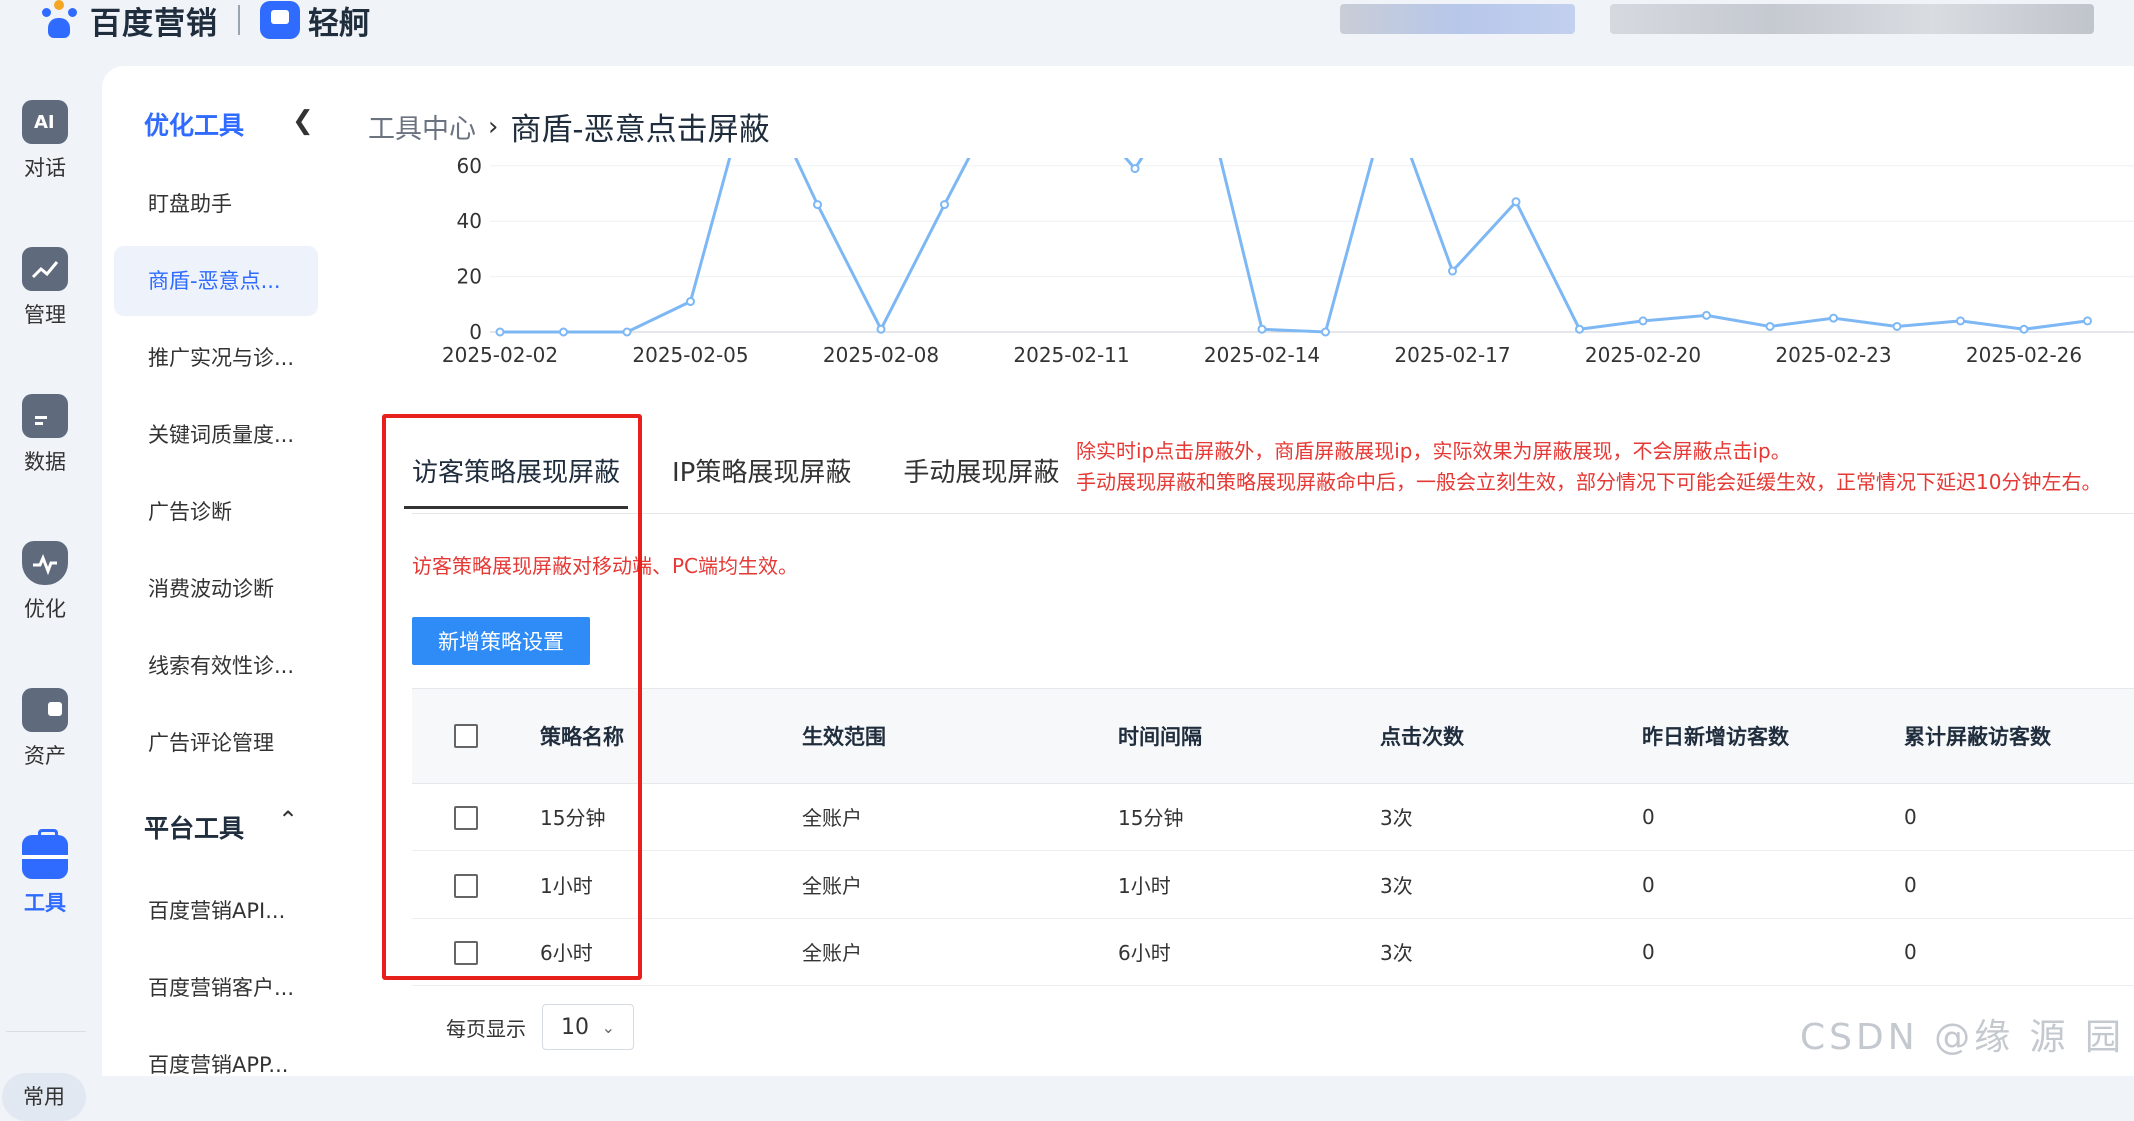 The image size is (2134, 1121). I want to click on breadcrumb: 工具中心 › 商盾-恶意点击屏蔽, so click(569, 126).